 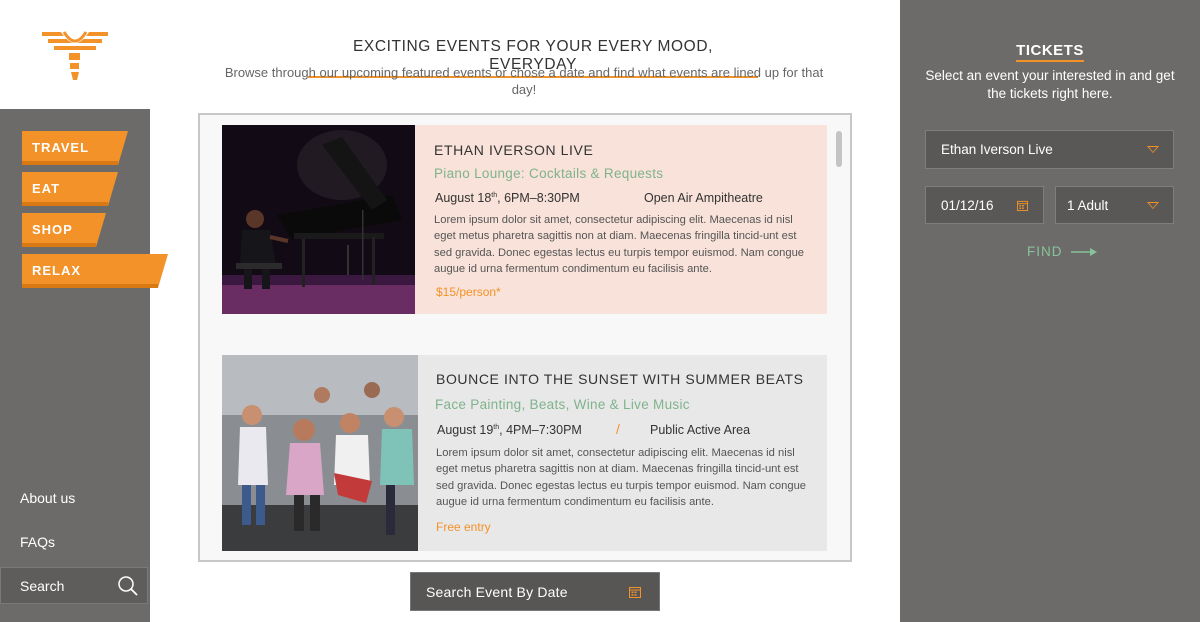 I want to click on event-title: ETHAN IVERSON LIVE, so click(x=514, y=150).